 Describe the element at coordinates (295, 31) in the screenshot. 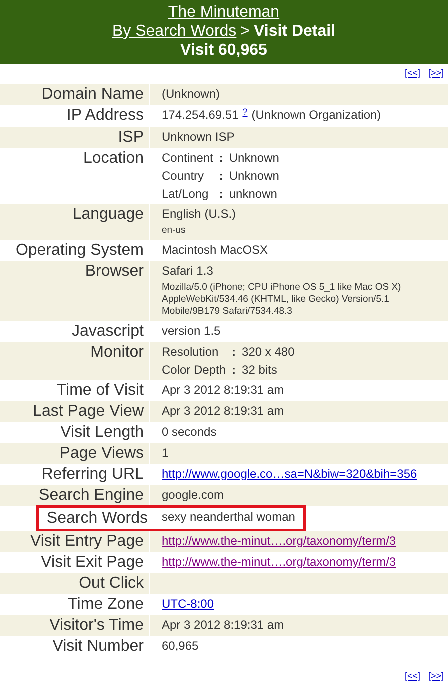

I see `page-title: Visit Detail` at that location.